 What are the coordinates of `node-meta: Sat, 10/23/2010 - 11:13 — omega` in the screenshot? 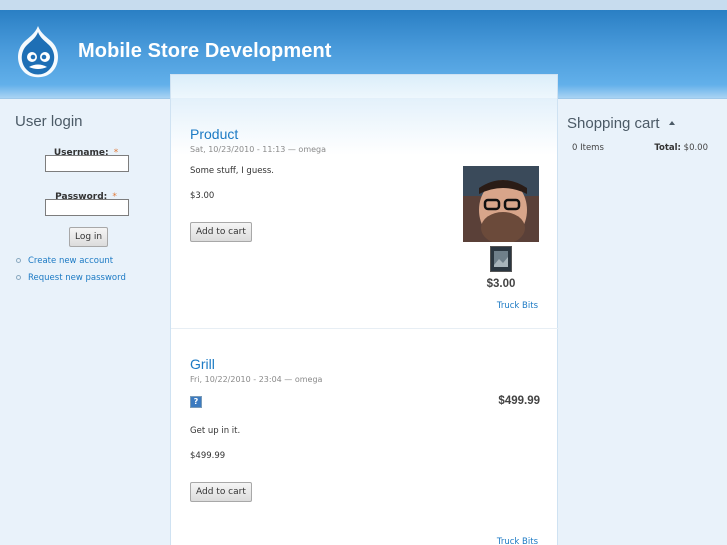 It's located at (258, 149).